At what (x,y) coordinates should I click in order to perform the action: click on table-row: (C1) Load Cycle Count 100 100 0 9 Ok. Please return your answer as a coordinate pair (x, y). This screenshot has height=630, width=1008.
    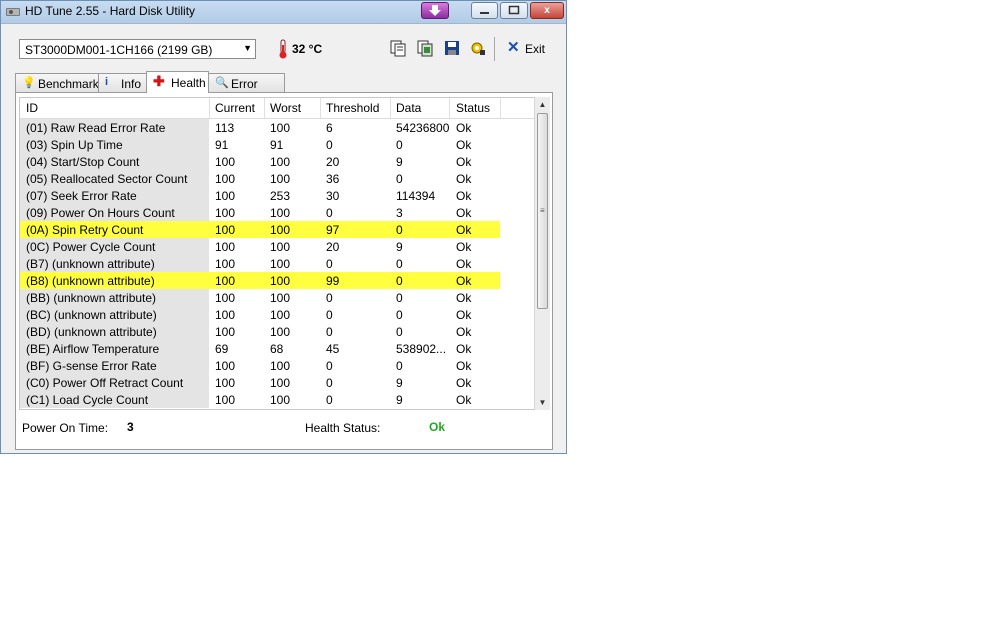
    Looking at the image, I should click on (277, 399).